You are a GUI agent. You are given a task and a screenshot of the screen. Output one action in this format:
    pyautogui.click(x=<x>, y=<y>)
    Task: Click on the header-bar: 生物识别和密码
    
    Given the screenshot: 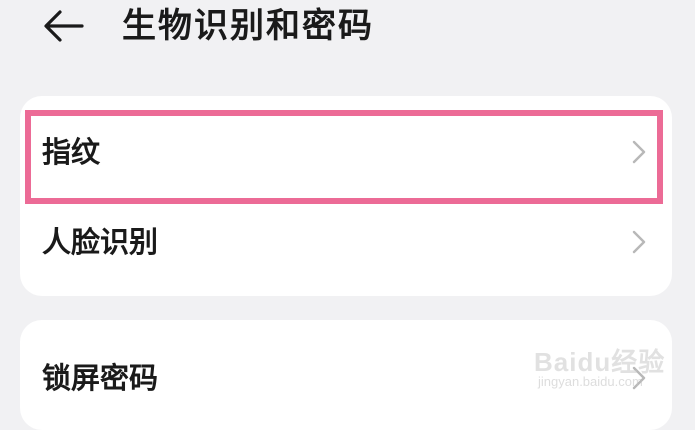 What is the action you would take?
    pyautogui.click(x=347, y=30)
    